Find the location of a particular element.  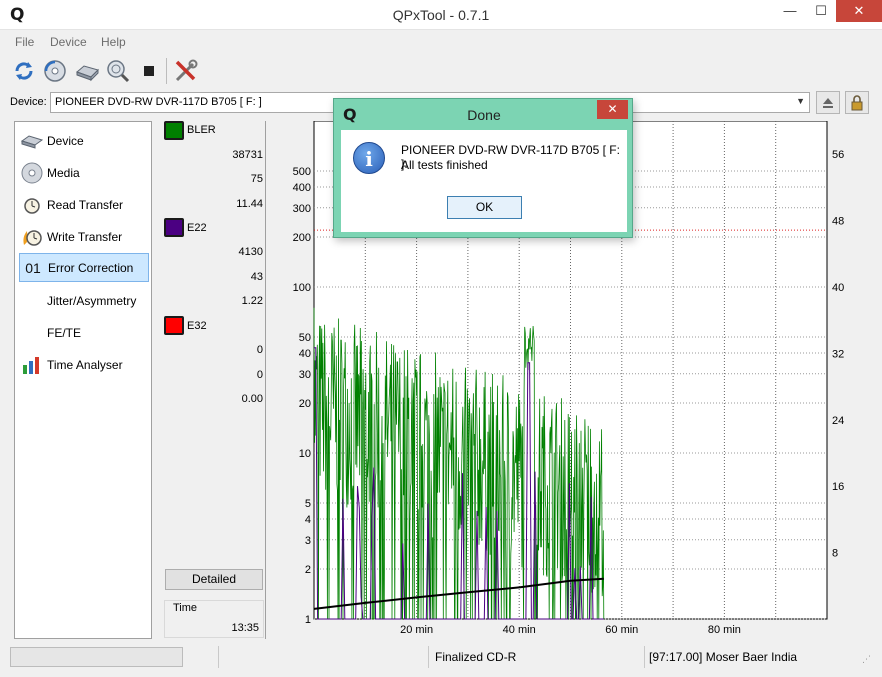

eject-button is located at coordinates (828, 102).